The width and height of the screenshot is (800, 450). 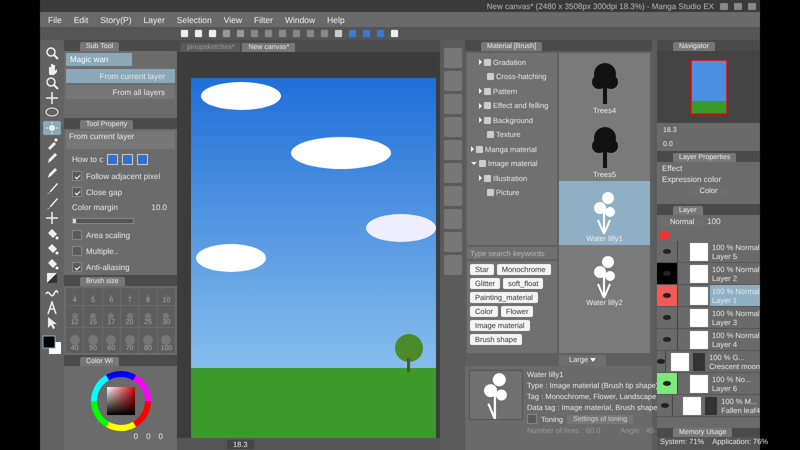 I want to click on layer-color-icon, so click(x=664, y=234).